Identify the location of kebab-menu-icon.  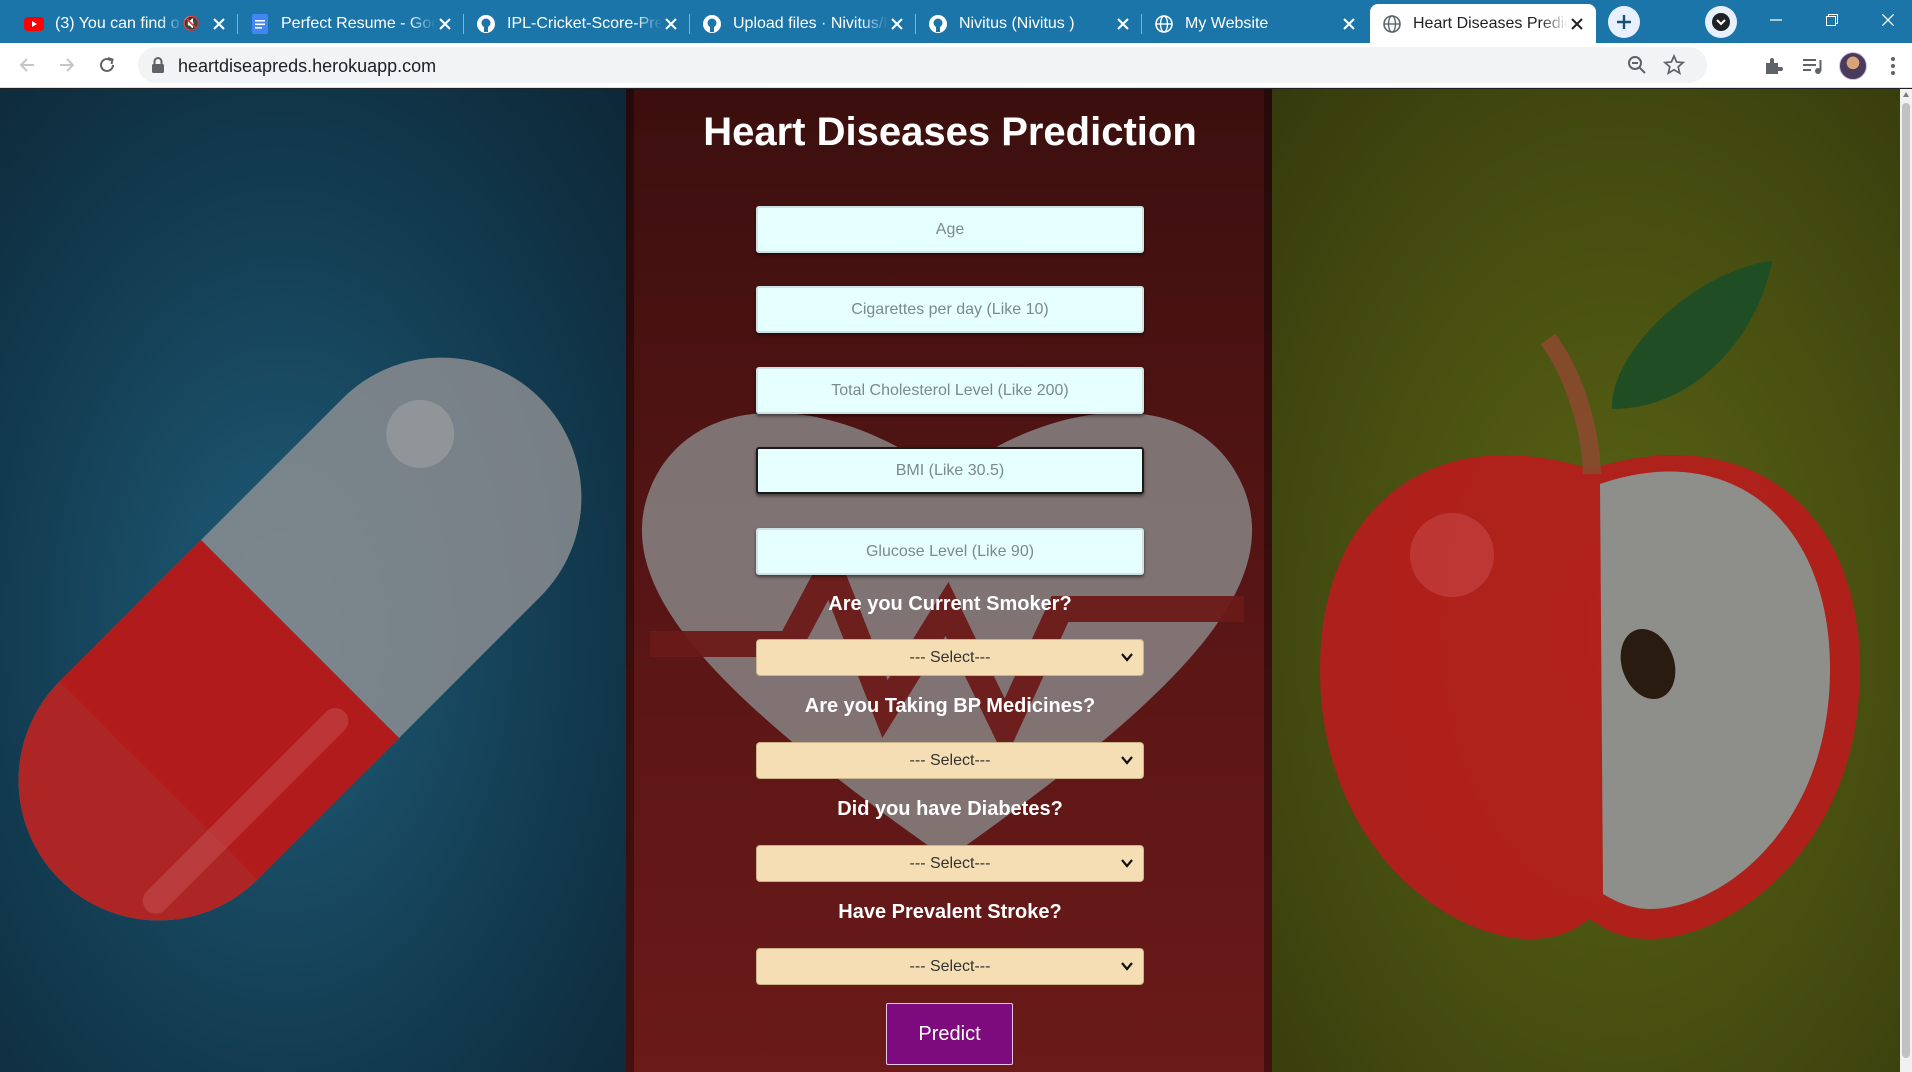
(1893, 66).